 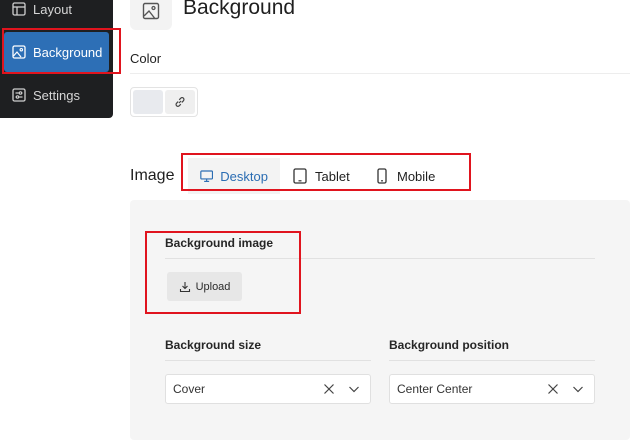 I want to click on background-position-select: Center Center, so click(x=492, y=389).